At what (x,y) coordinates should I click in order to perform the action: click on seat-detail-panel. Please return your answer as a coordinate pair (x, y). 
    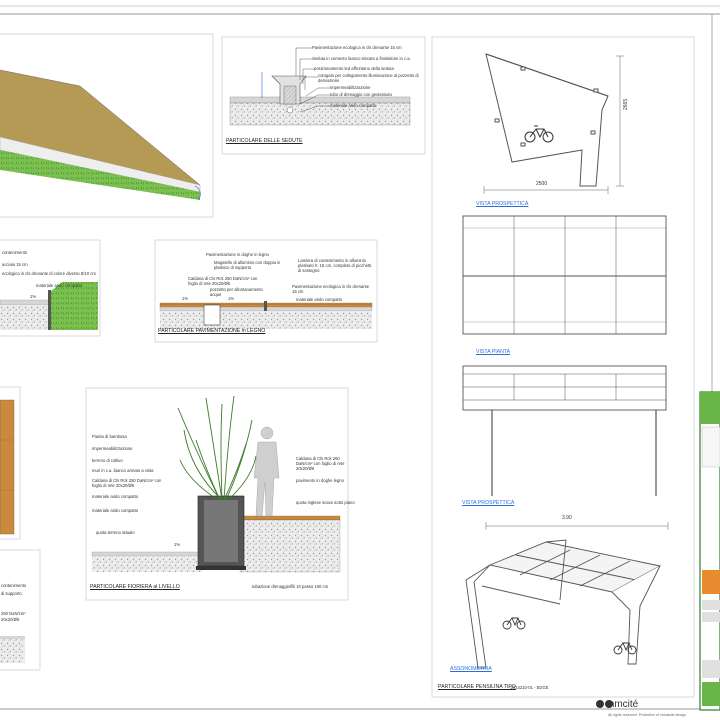
    Looking at the image, I should click on (323, 95).